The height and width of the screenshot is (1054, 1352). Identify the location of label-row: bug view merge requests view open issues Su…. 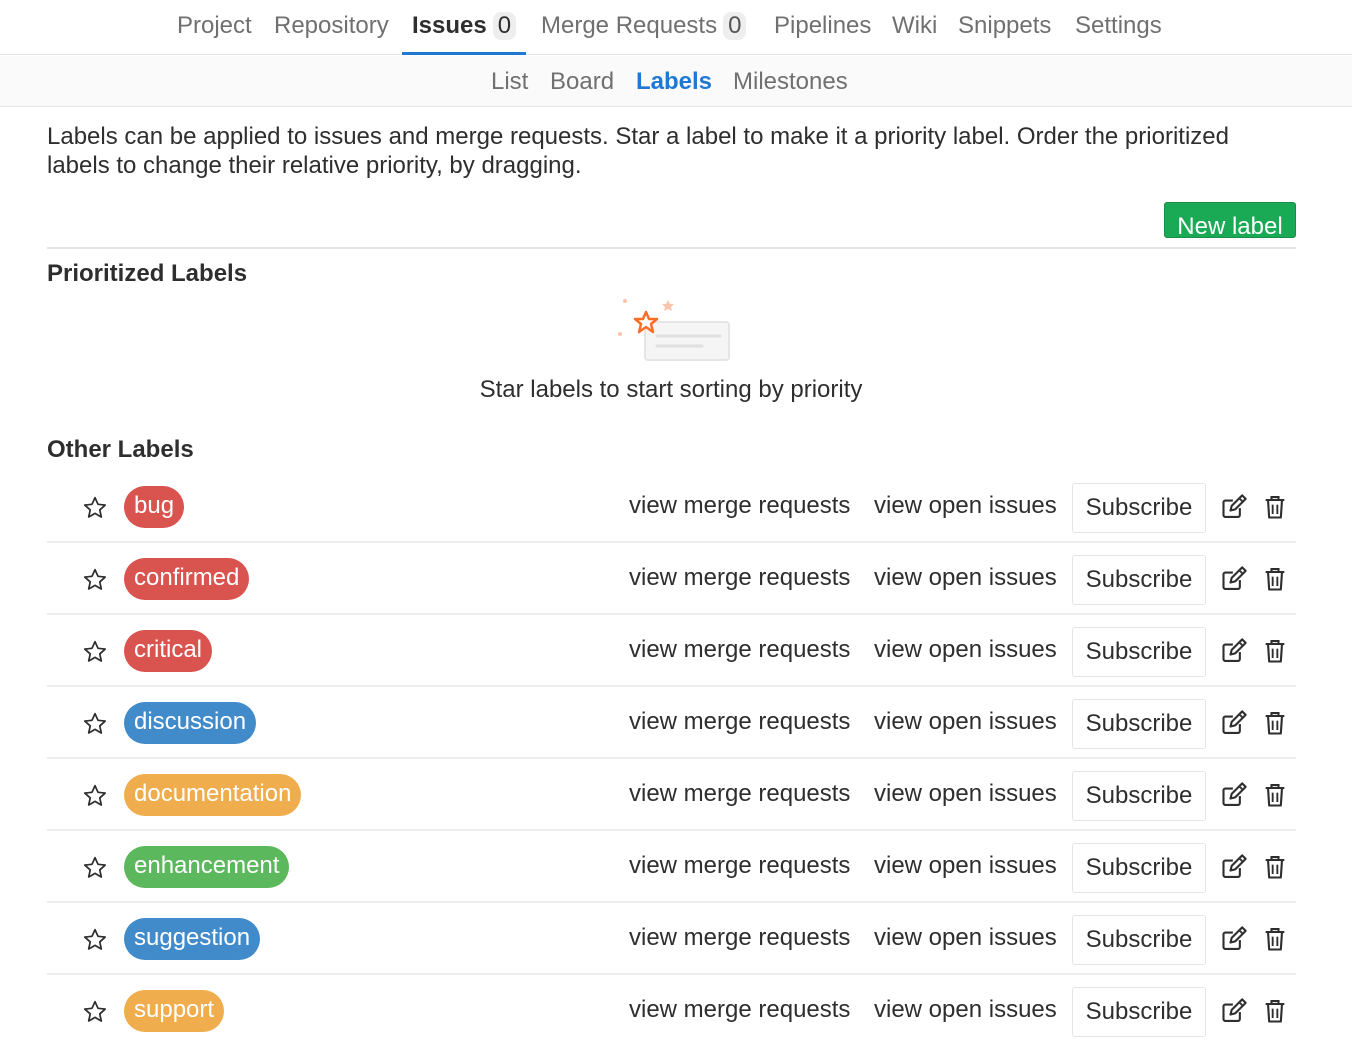
(671, 507).